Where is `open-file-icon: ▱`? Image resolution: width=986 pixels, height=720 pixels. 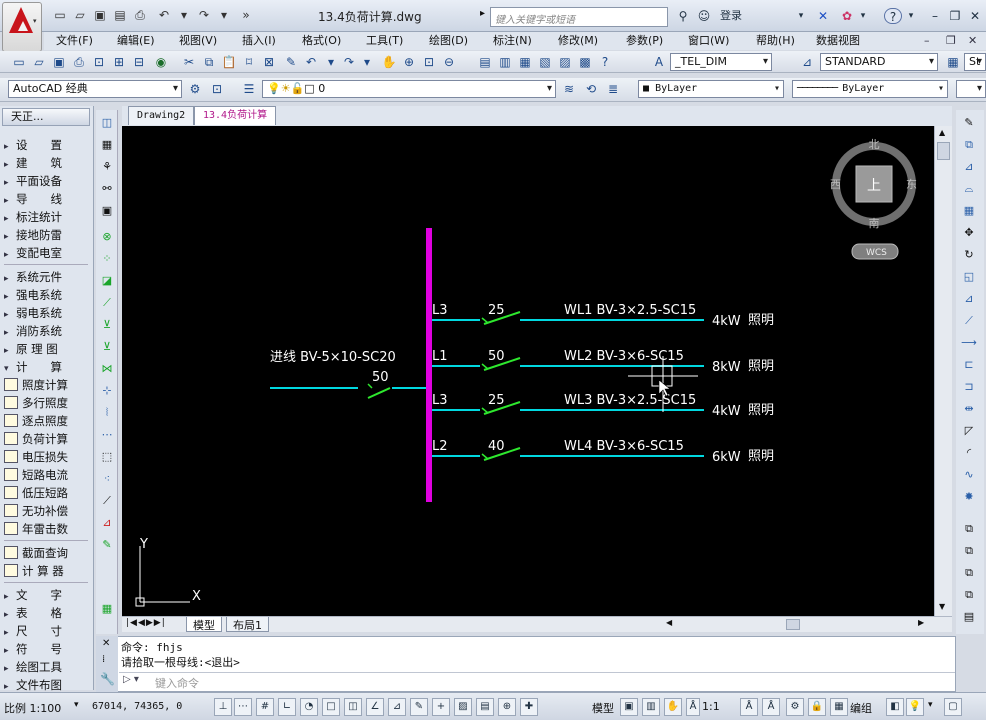 open-file-icon: ▱ is located at coordinates (39, 62).